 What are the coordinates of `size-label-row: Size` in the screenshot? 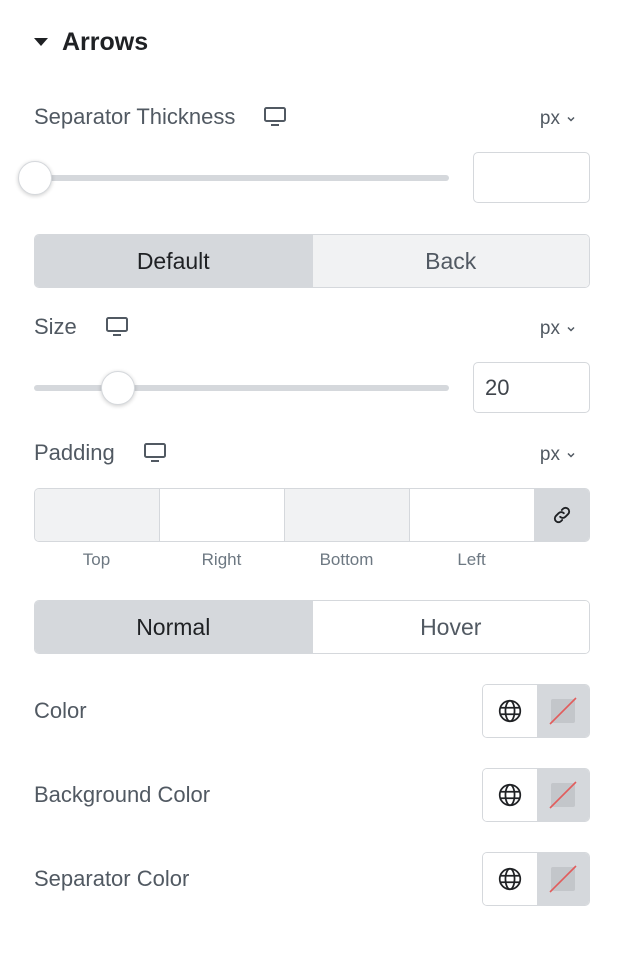 It's located at (81, 327).